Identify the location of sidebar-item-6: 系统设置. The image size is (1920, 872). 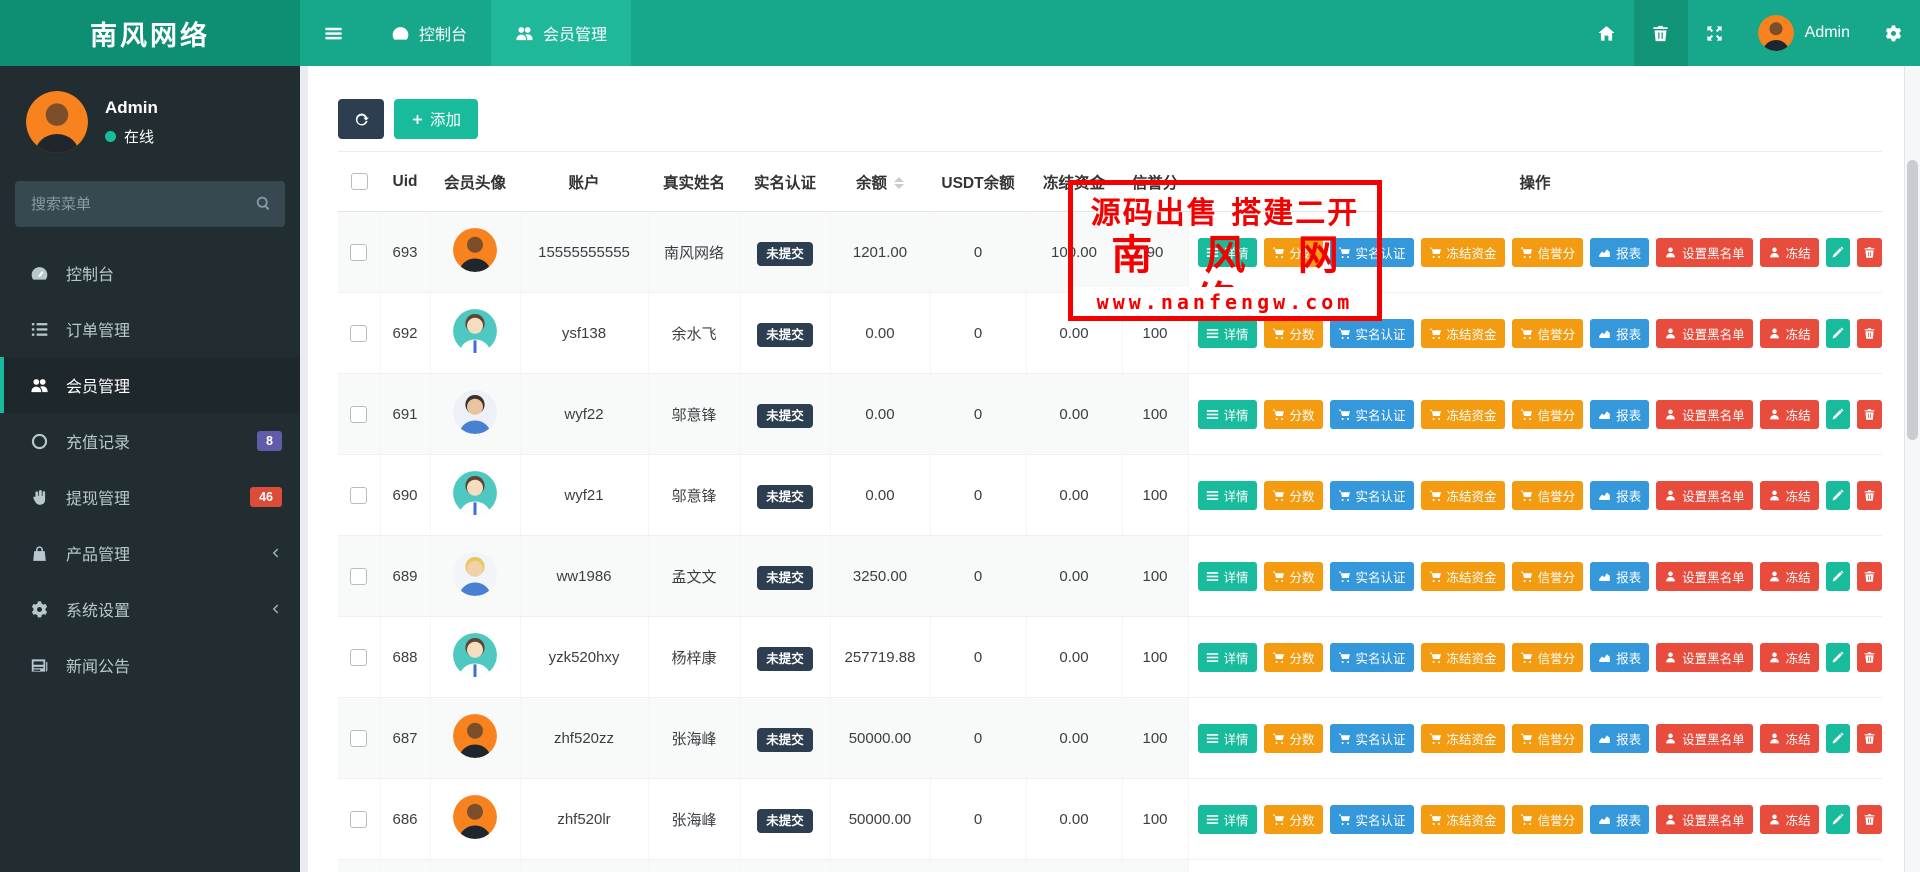
(150, 609).